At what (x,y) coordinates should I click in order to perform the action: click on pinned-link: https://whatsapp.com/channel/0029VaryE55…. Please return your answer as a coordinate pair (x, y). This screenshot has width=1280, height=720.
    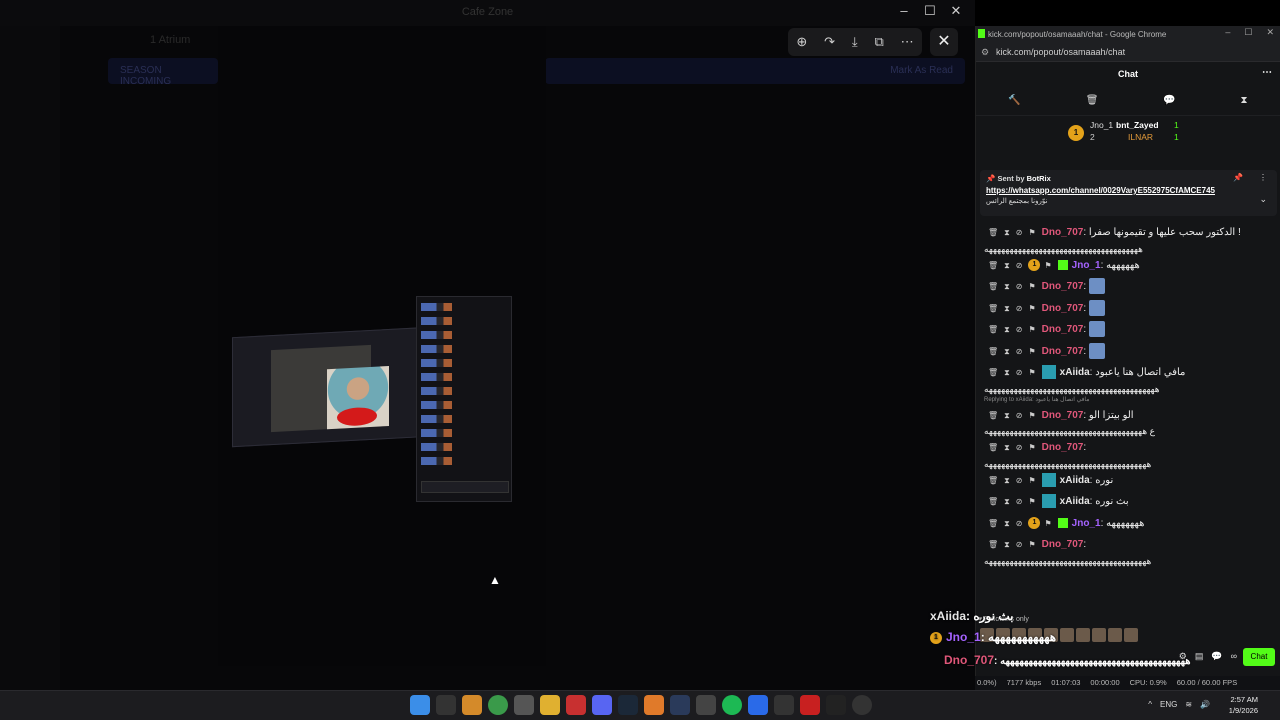
    Looking at the image, I should click on (1128, 189).